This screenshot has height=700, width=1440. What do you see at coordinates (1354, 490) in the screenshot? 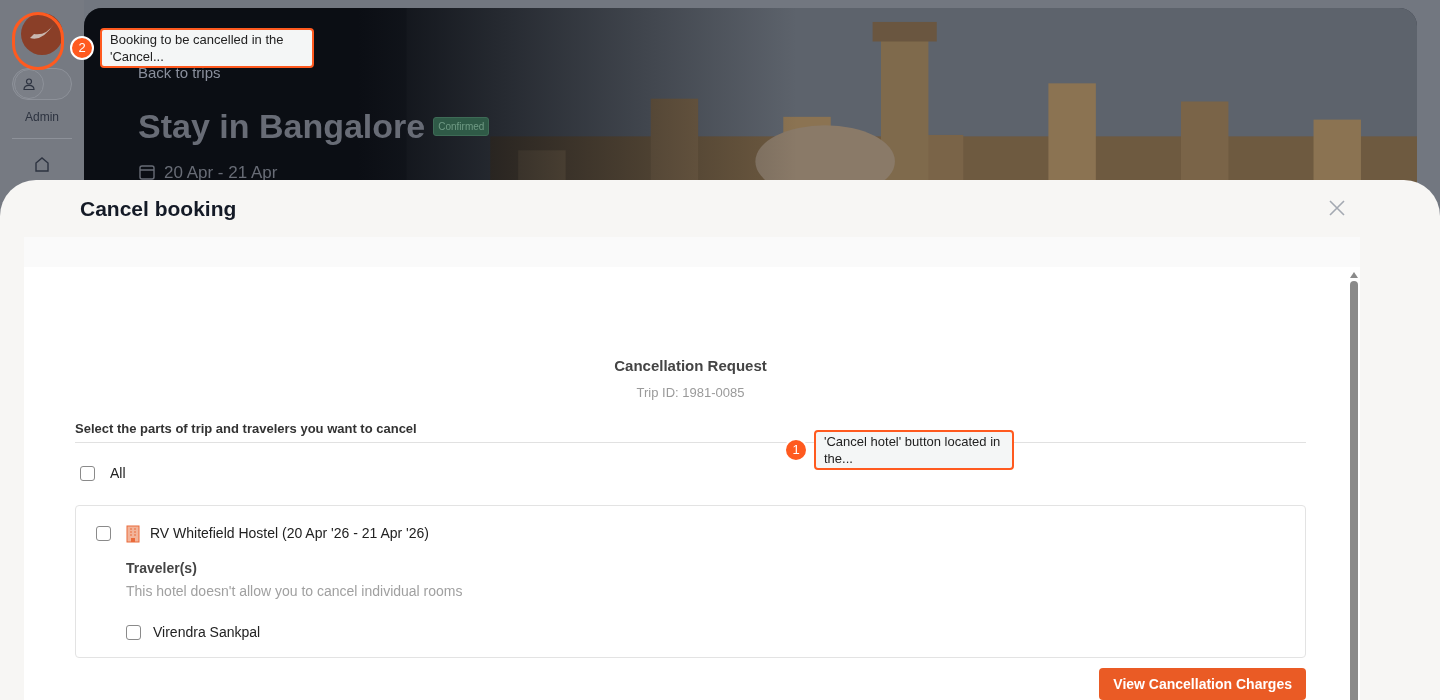
I see `scrollbar-thumb` at bounding box center [1354, 490].